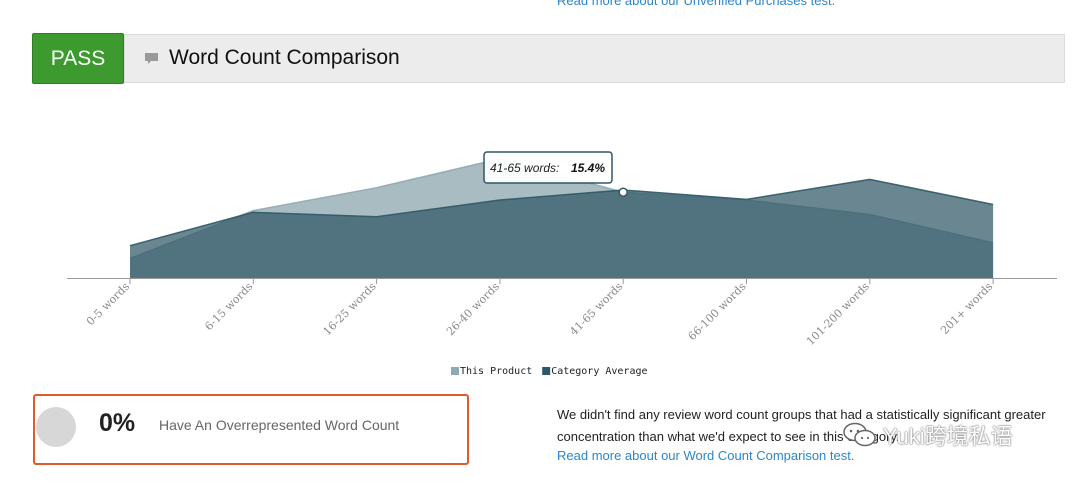  I want to click on stat-value: 0%, so click(117, 423).